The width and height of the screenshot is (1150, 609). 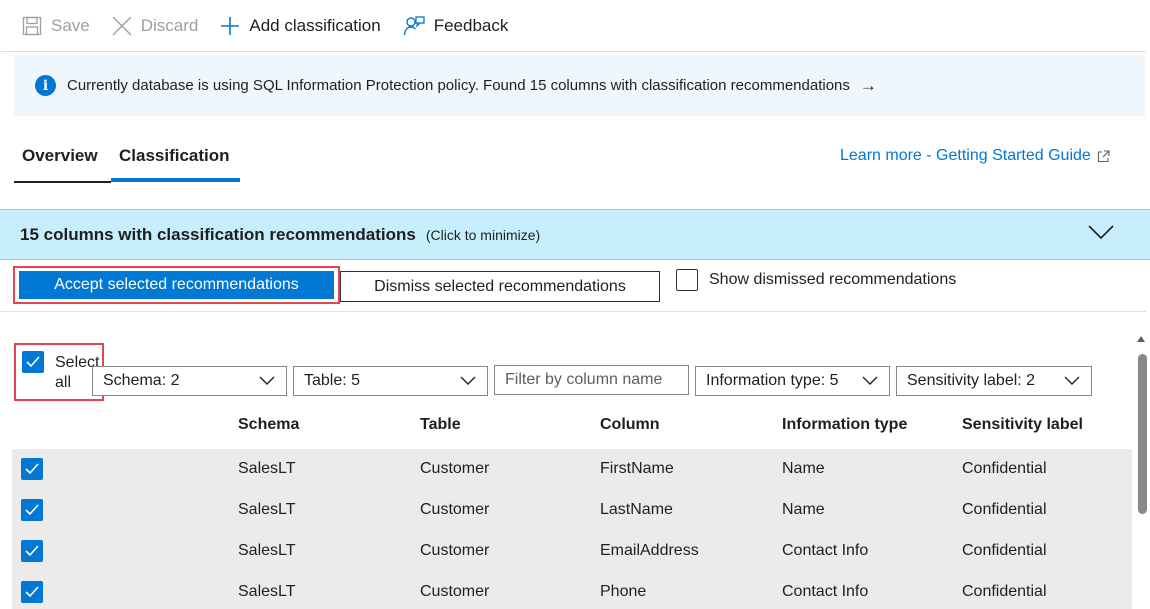 What do you see at coordinates (32, 25) in the screenshot?
I see `save-icon` at bounding box center [32, 25].